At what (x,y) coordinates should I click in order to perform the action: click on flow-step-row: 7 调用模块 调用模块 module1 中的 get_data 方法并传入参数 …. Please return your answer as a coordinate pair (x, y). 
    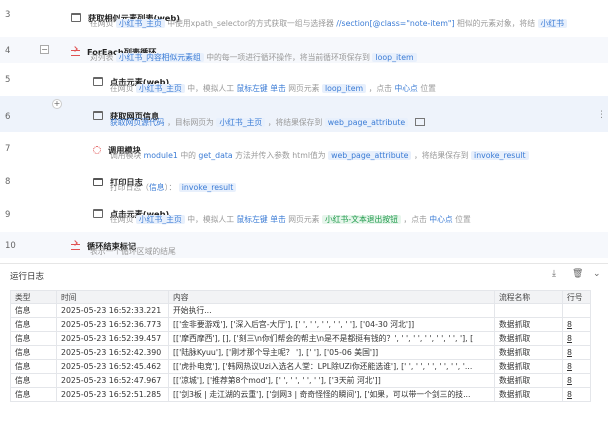
    Looking at the image, I should click on (304, 148).